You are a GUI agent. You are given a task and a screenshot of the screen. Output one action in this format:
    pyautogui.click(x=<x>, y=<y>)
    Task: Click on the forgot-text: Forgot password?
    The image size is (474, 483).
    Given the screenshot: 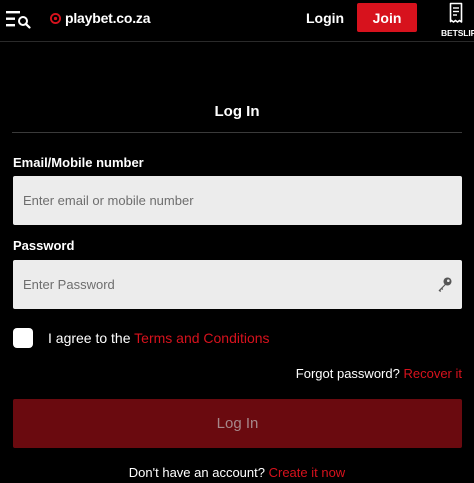 What is the action you would take?
    pyautogui.click(x=347, y=373)
    